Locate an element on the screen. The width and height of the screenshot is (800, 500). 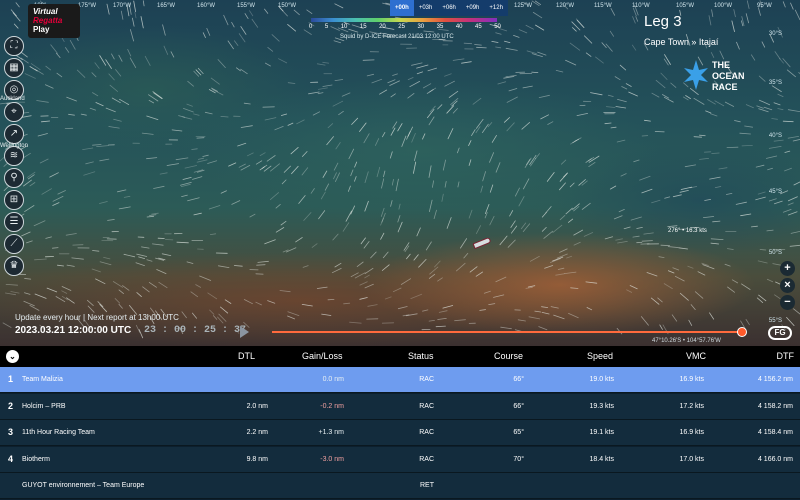
left-toolbar: ⛶ ▦ ◎ ⌖ ↗ ≋ ⚲ ⊞ ☰ ⟋ ♛ is located at coordinates (15, 157).